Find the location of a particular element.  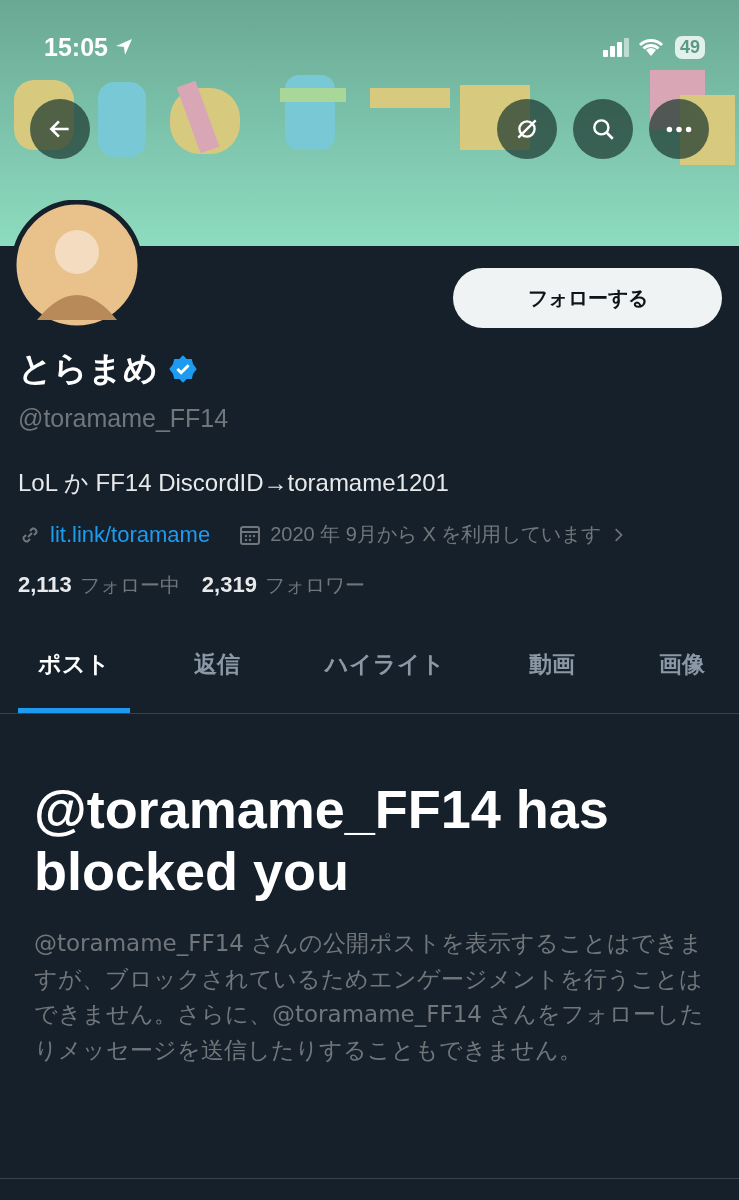

profile-tab: ハイライト is located at coordinates (384, 670).